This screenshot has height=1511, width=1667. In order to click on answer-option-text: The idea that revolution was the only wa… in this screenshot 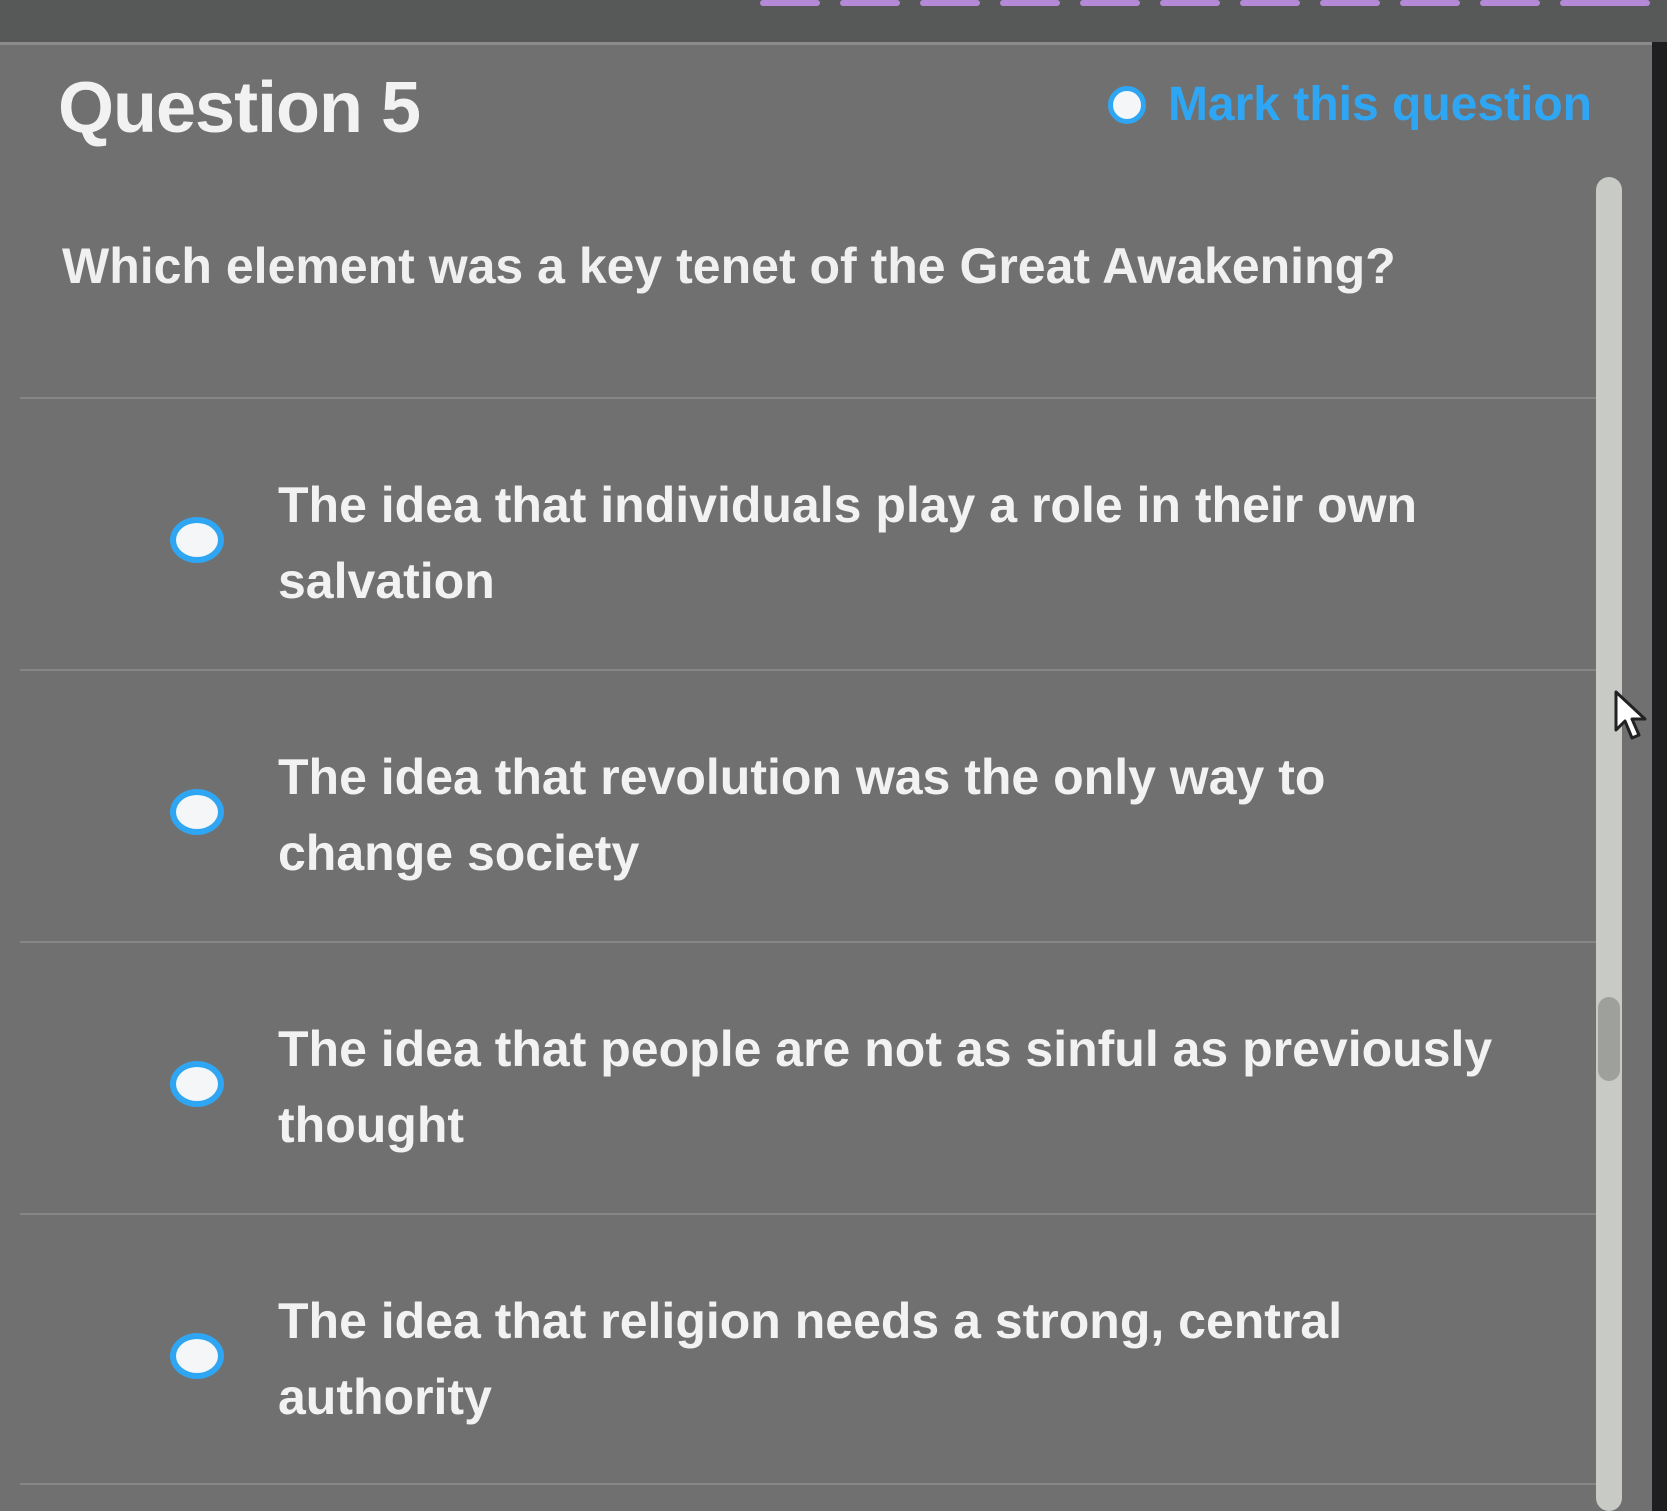, I will do `click(802, 815)`.